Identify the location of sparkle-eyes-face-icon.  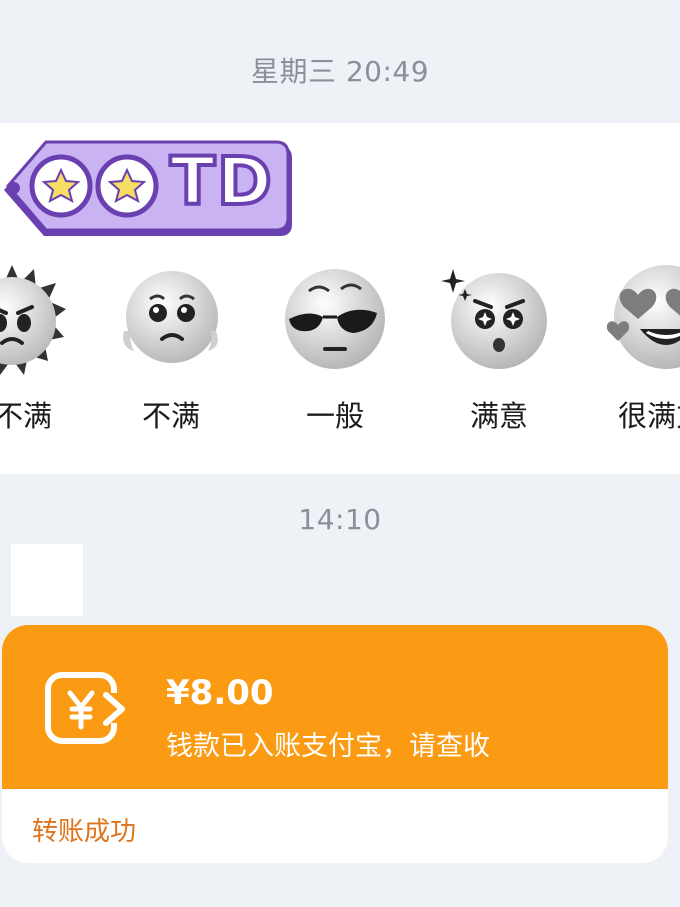
(494, 319).